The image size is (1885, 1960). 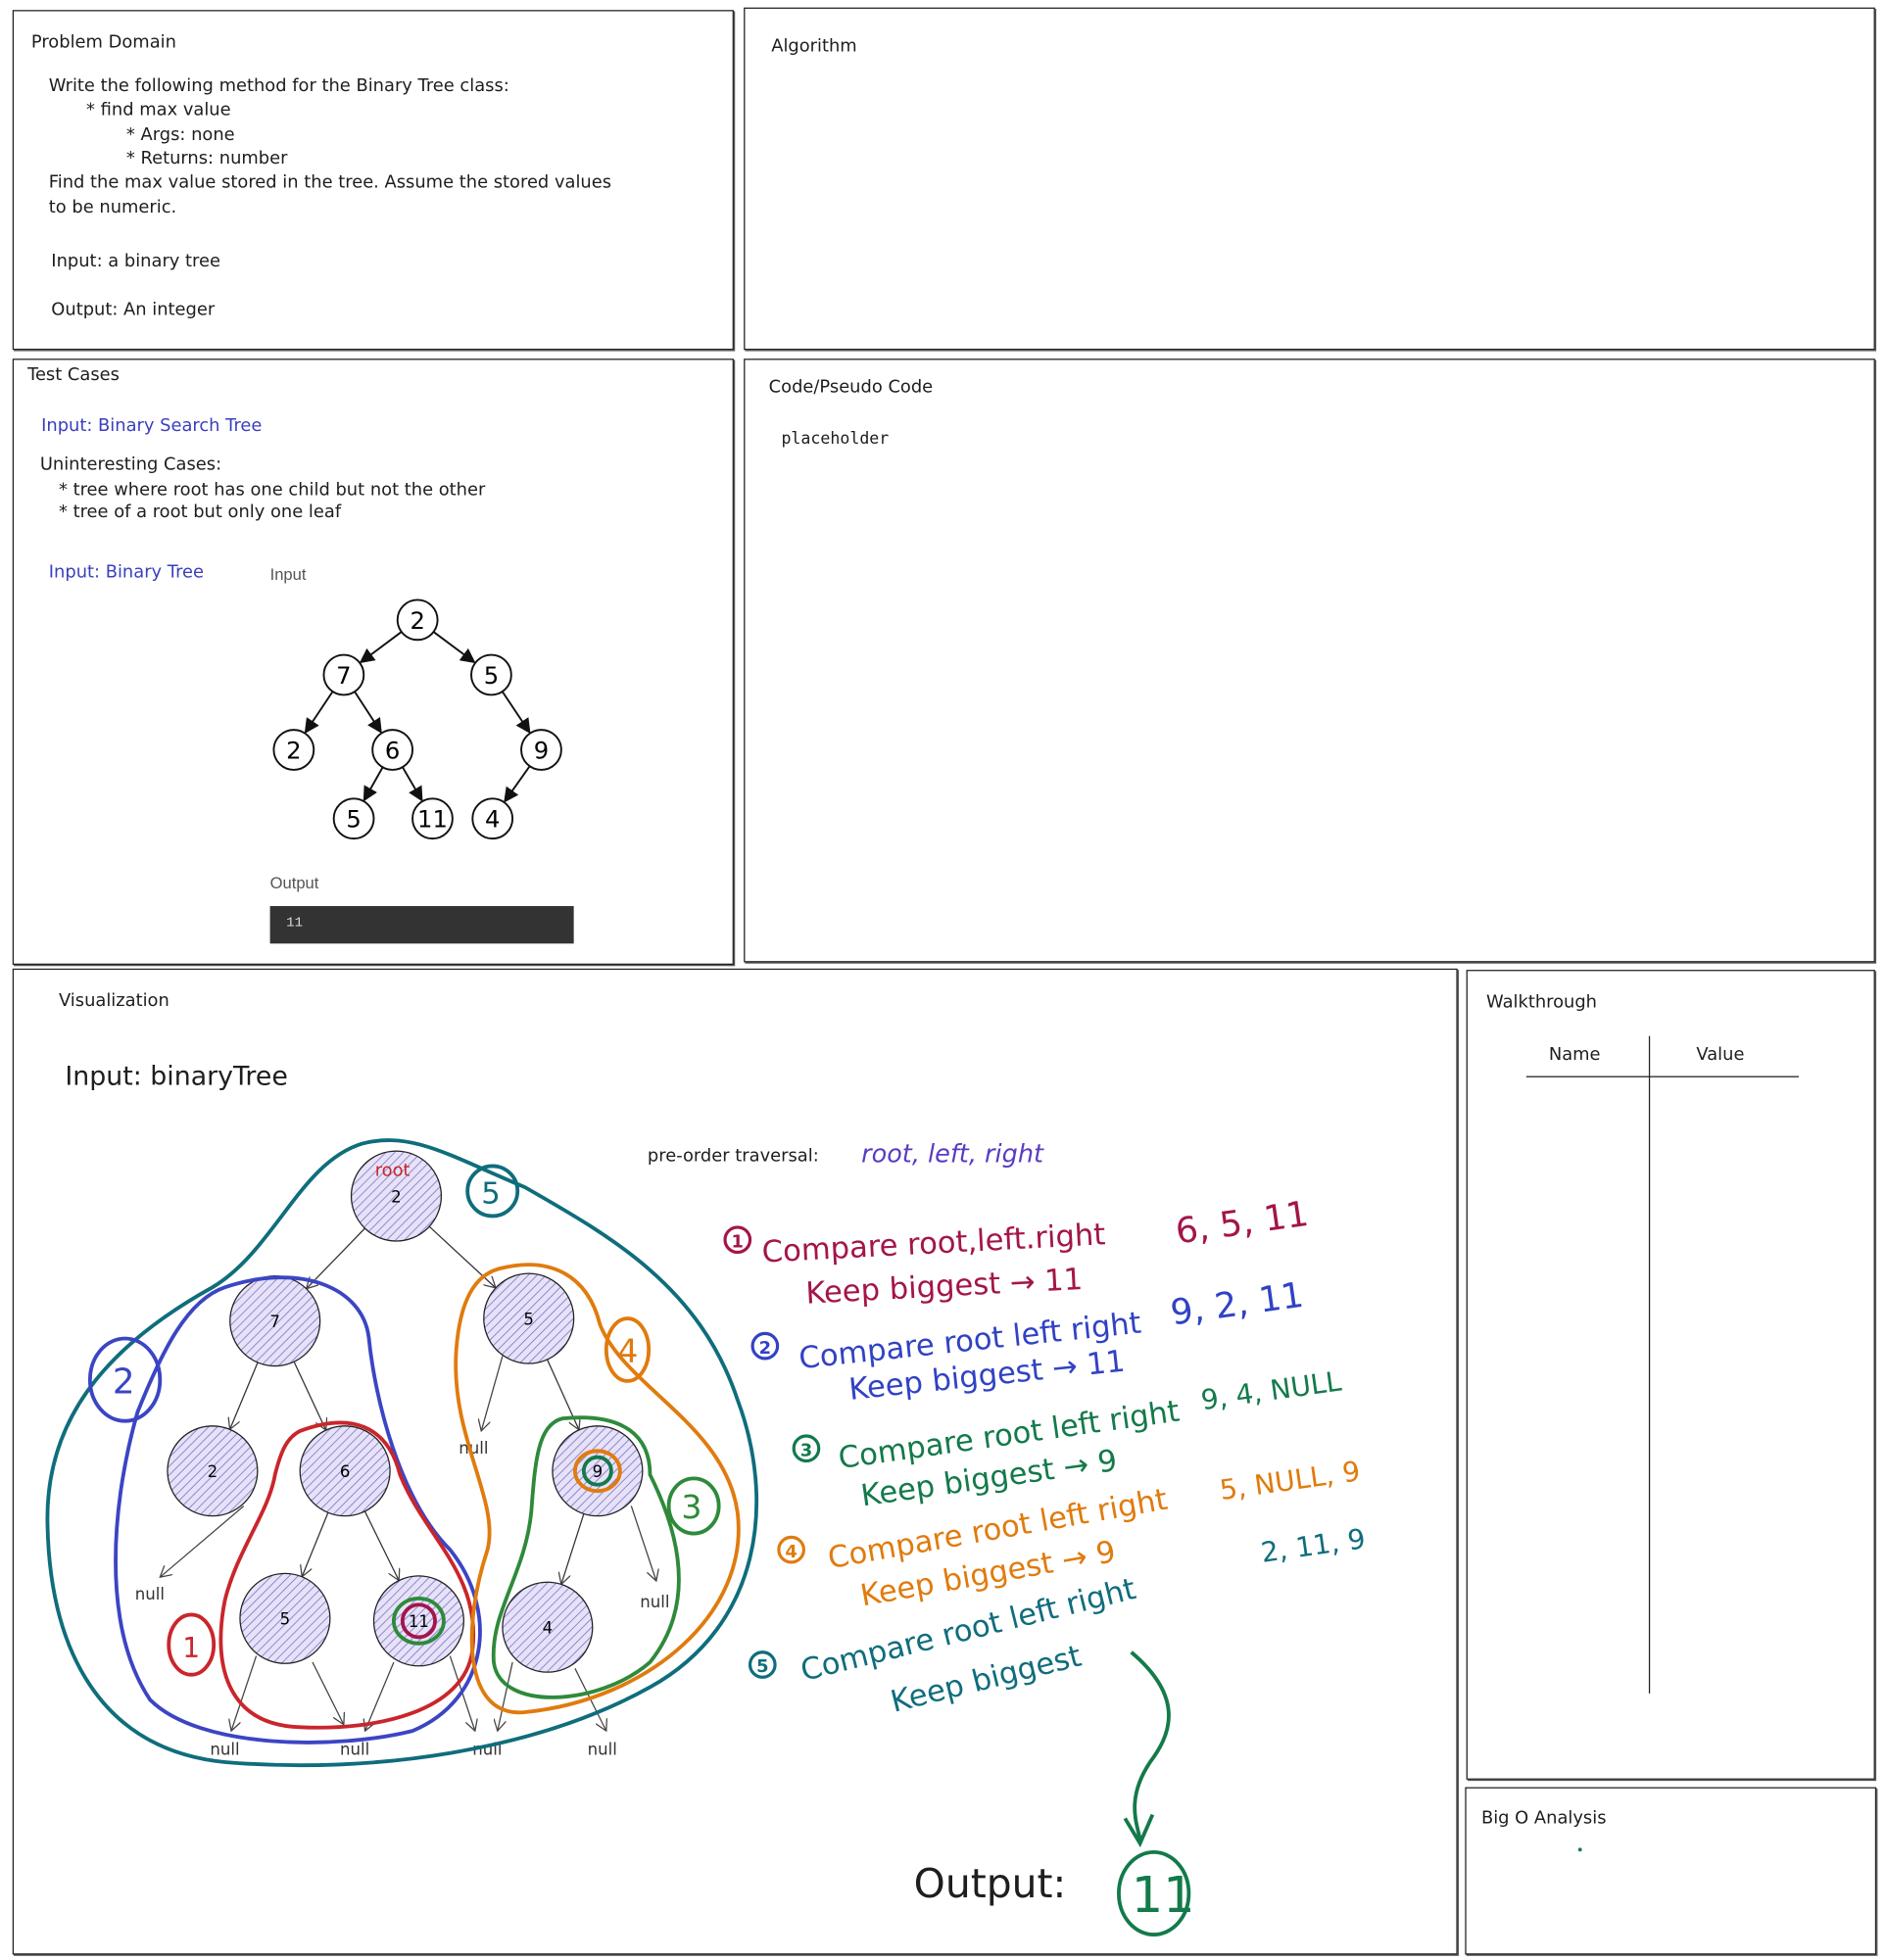 What do you see at coordinates (1670, 1375) in the screenshot?
I see `walkthrough-panel: Walkthrough Name Value` at bounding box center [1670, 1375].